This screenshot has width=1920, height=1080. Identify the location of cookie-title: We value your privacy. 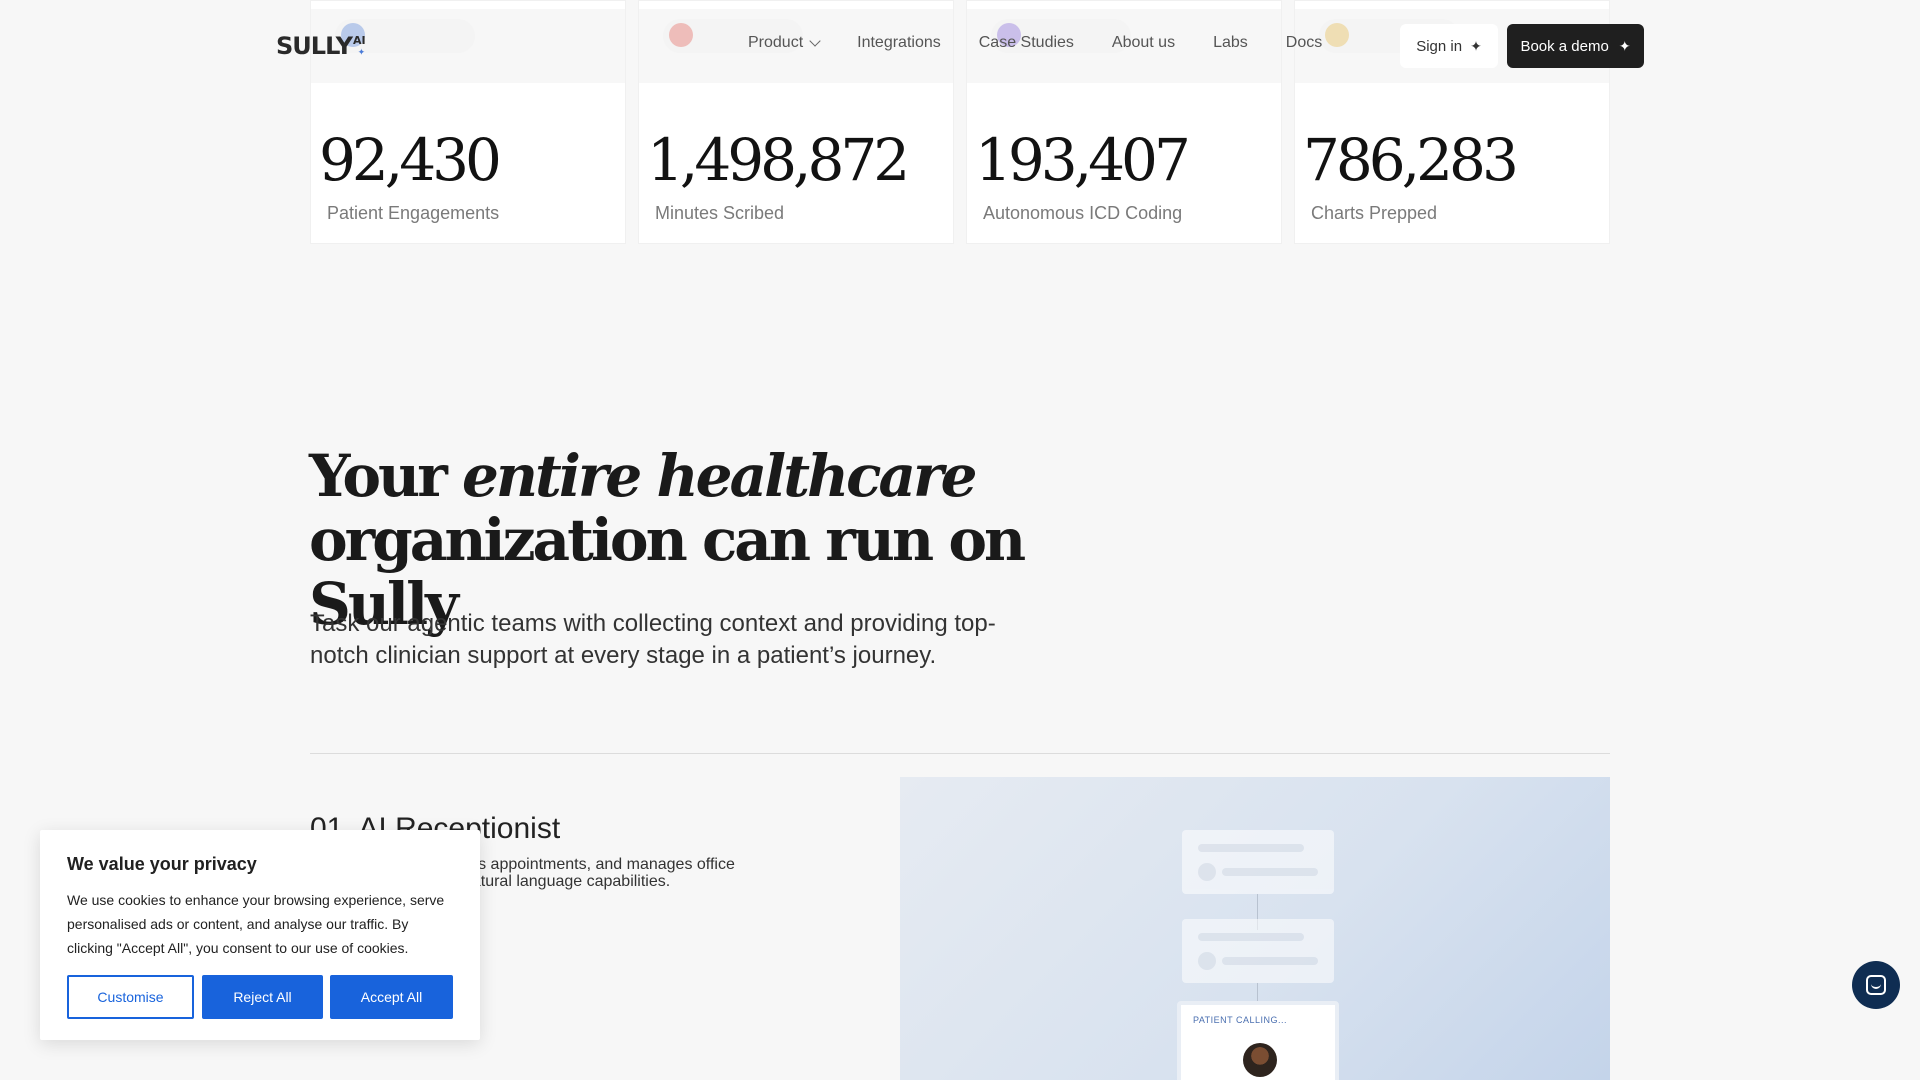
(162, 864).